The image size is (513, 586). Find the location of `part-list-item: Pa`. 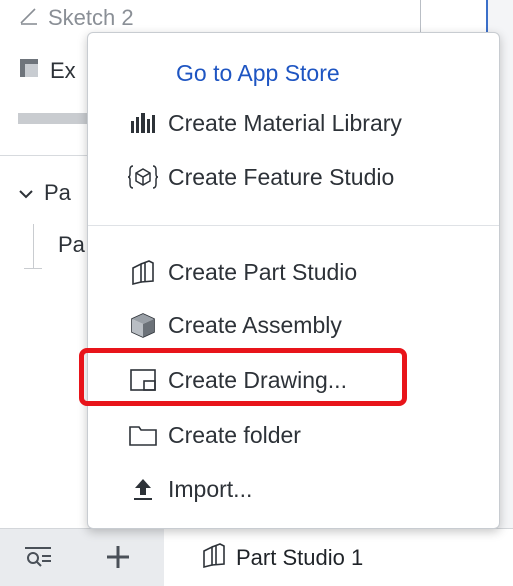

part-list-item: Pa is located at coordinates (71, 245).